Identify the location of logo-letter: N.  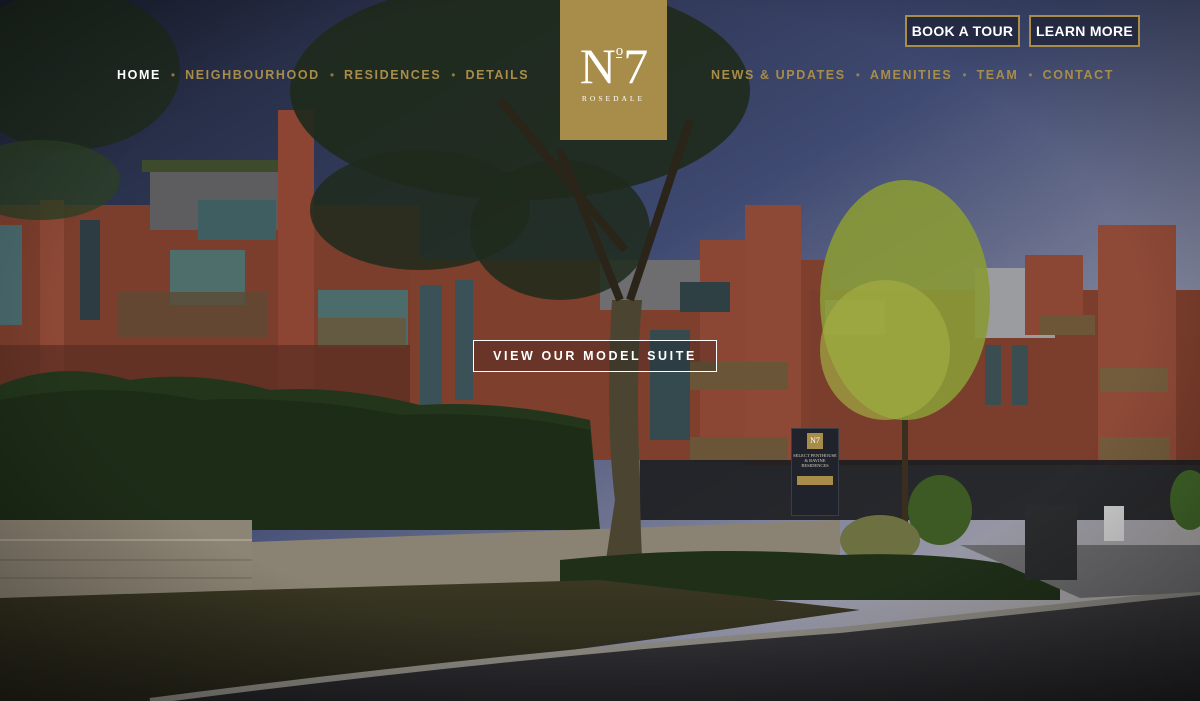
(597, 66).